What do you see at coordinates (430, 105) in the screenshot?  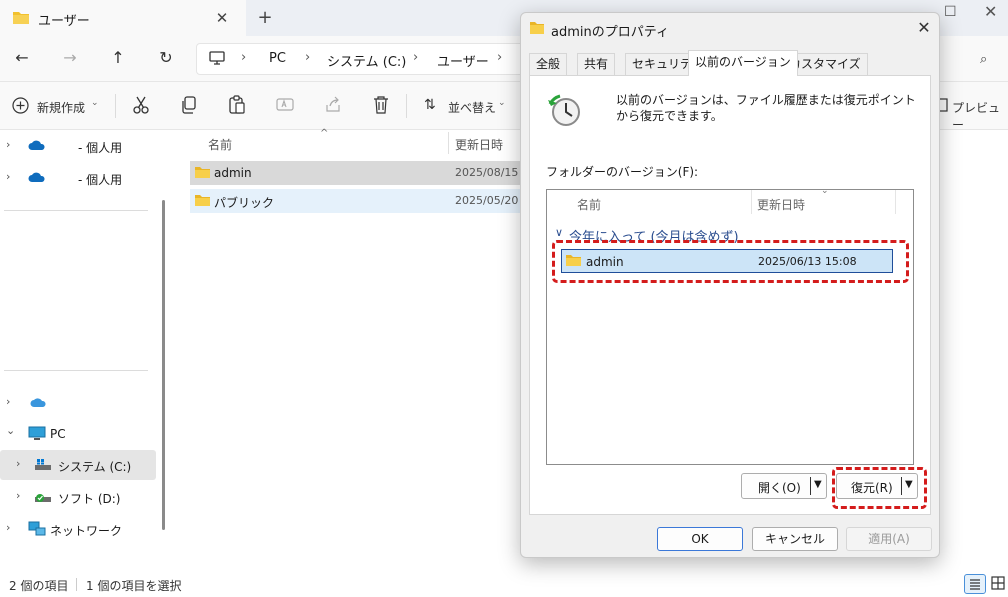 I see `sort-icon: ⇅` at bounding box center [430, 105].